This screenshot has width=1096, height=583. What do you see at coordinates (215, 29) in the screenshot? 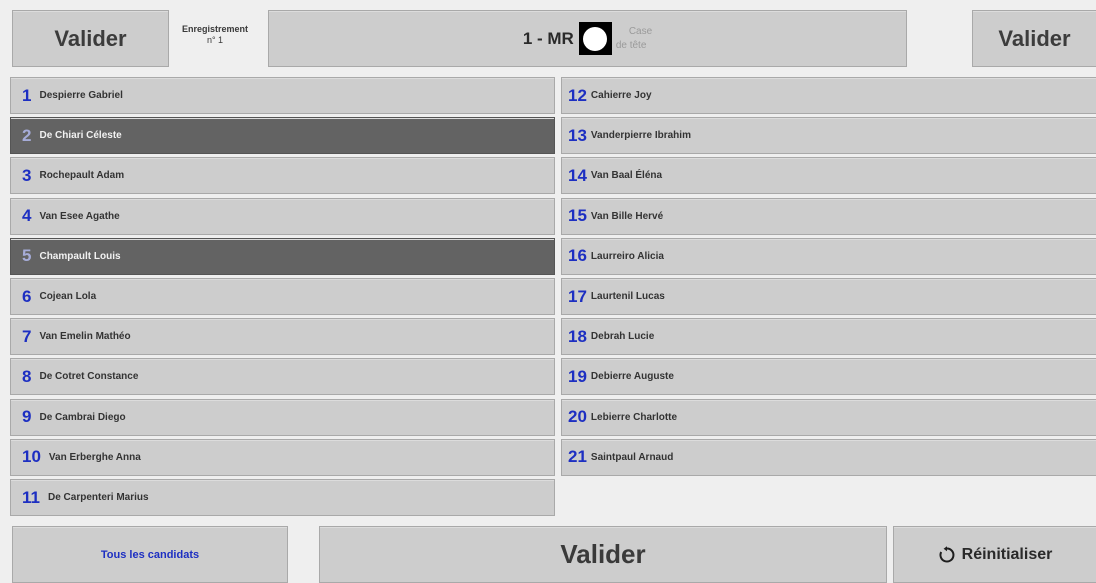
I see `registration-label: Enregistrement` at bounding box center [215, 29].